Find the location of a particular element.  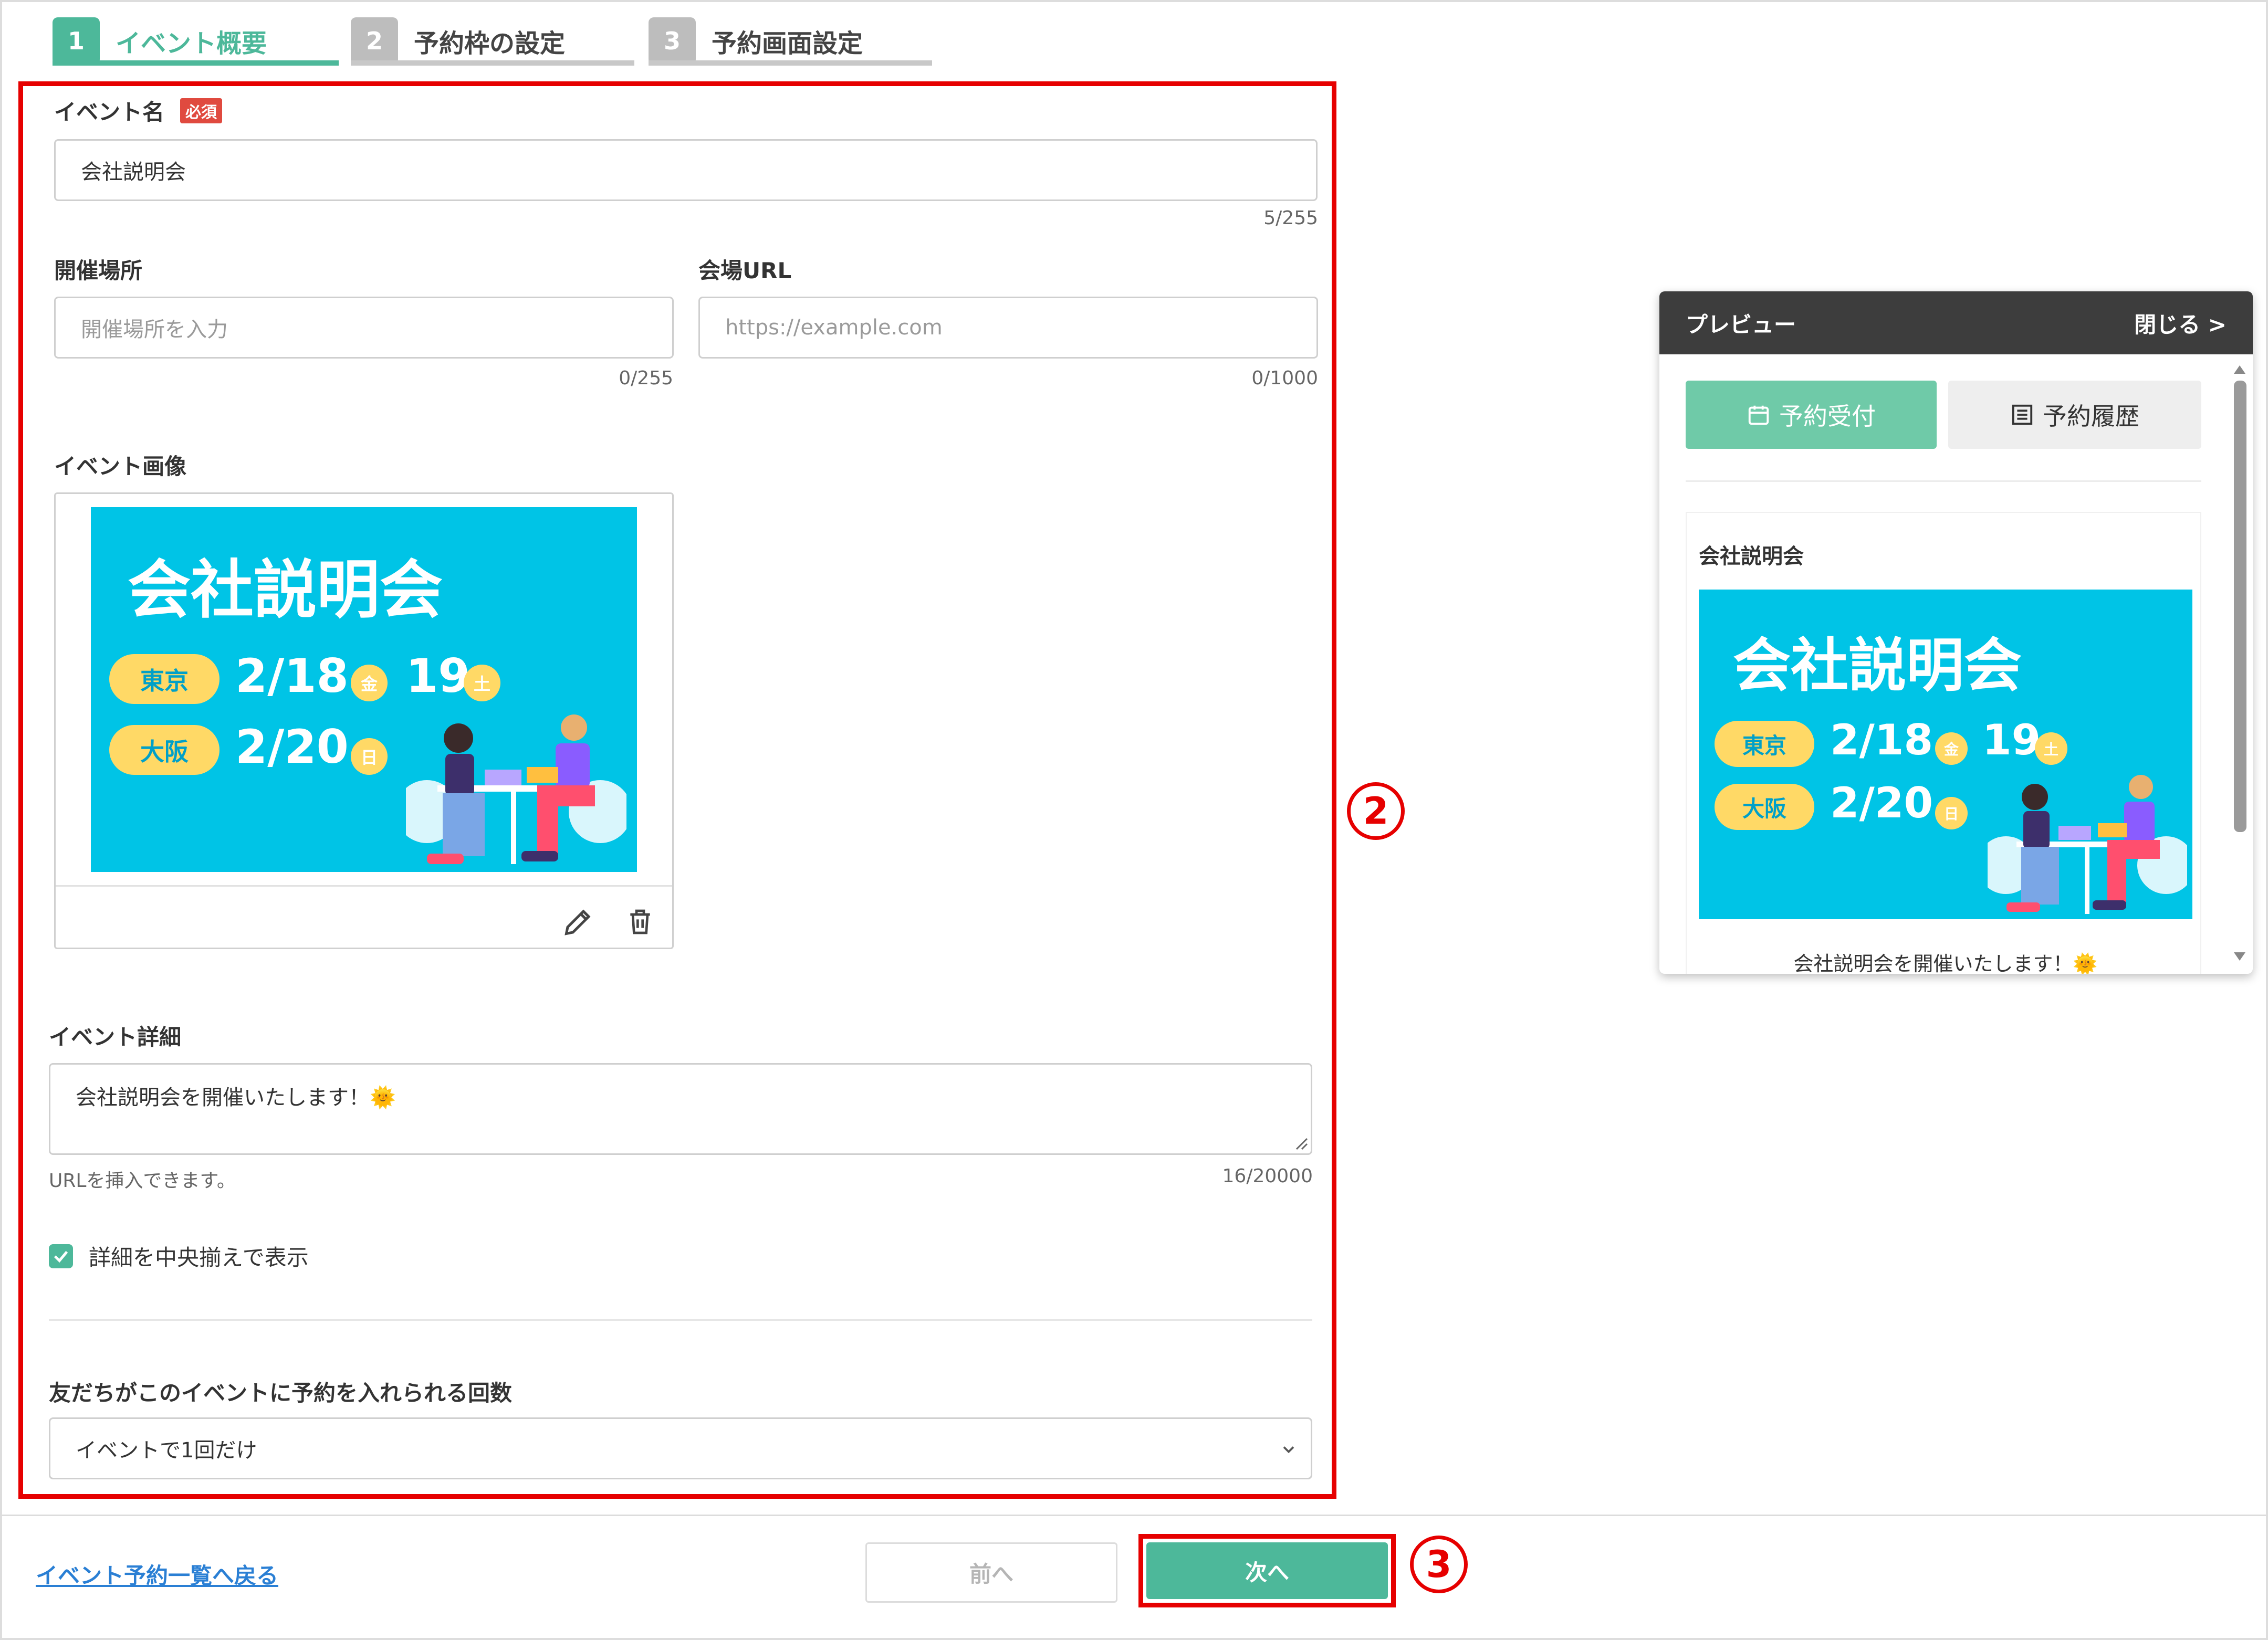

venue-counter: 0/255 is located at coordinates (646, 378).